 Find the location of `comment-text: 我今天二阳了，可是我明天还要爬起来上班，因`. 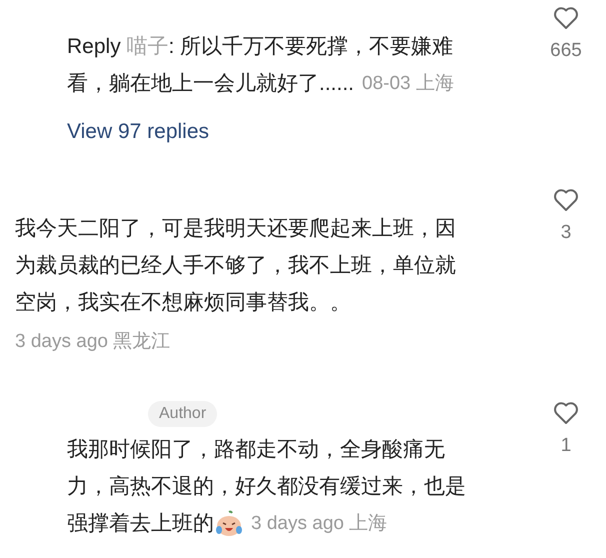

comment-text: 我今天二阳了，可是我明天还要爬起来上班，因 is located at coordinates (235, 229).